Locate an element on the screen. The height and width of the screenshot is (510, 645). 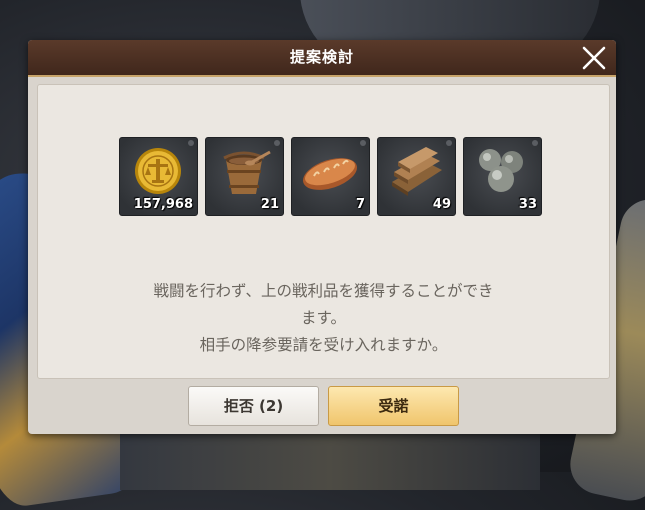
message-line: ます。 is located at coordinates (323, 318).